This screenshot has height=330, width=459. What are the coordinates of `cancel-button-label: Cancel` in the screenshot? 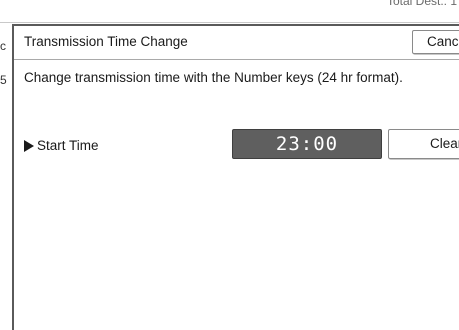 It's located at (443, 41).